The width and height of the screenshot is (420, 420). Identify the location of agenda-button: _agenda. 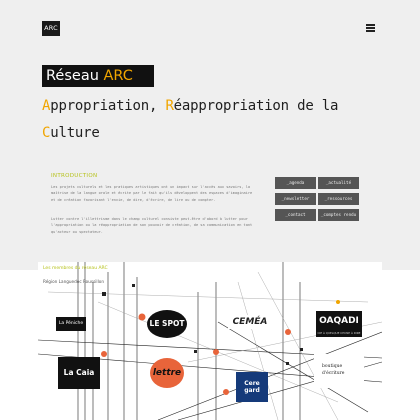
(295, 183).